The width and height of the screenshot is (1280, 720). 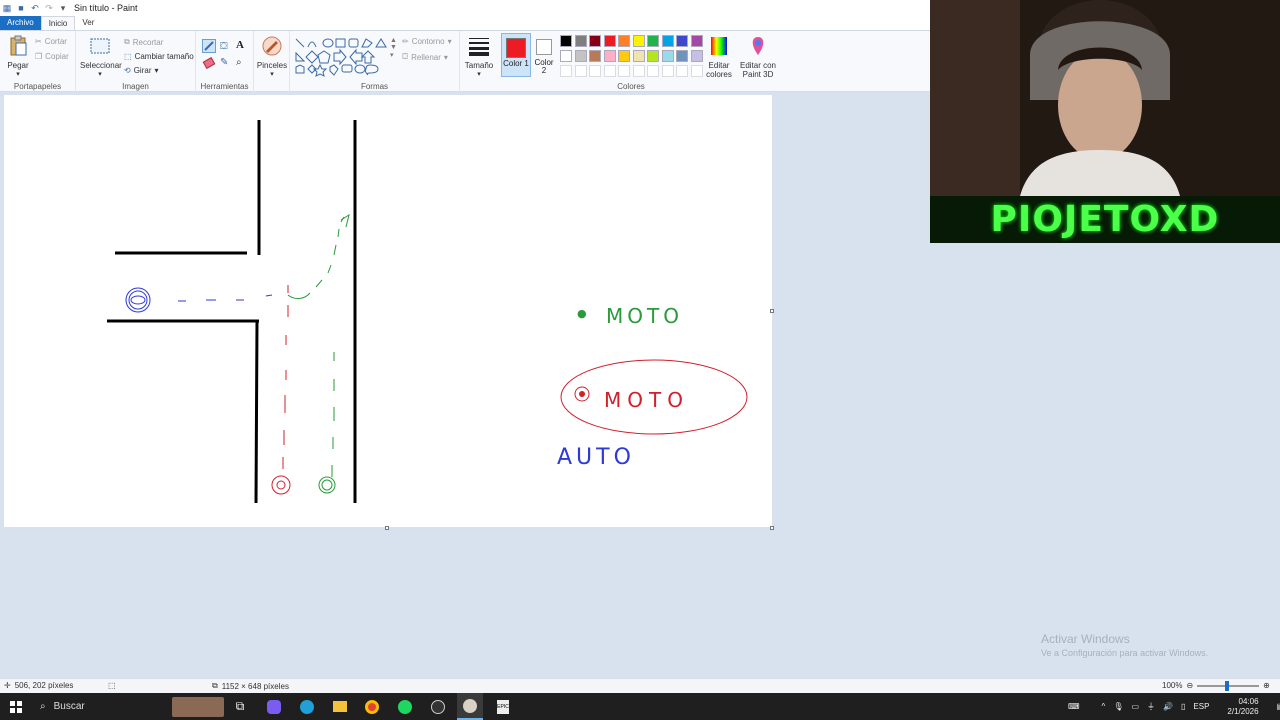 I want to click on canvas-resize-handle-right, so click(x=772, y=311).